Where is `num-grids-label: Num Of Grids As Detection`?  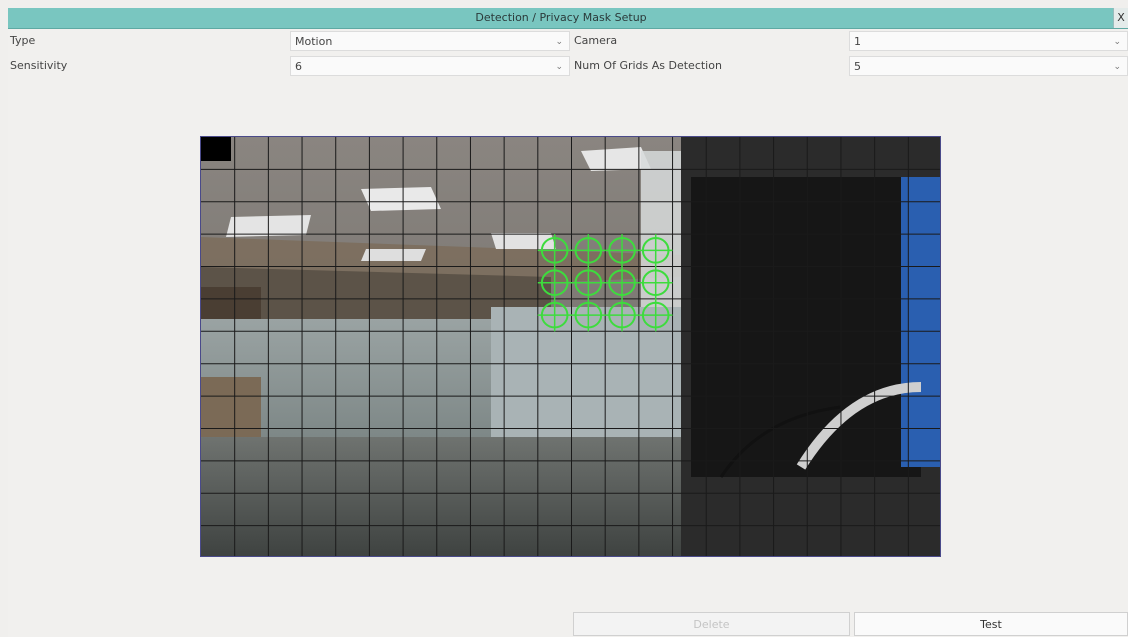 num-grids-label: Num Of Grids As Detection is located at coordinates (648, 65).